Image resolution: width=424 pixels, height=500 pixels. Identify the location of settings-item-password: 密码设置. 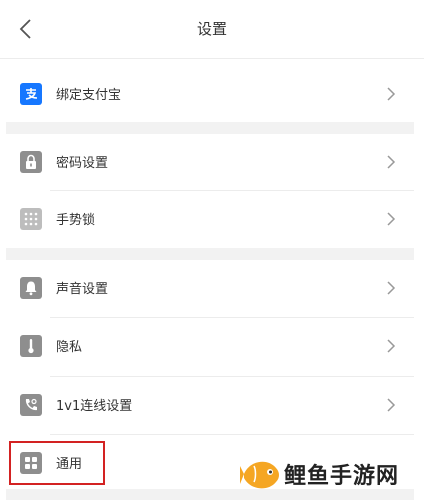
(210, 162).